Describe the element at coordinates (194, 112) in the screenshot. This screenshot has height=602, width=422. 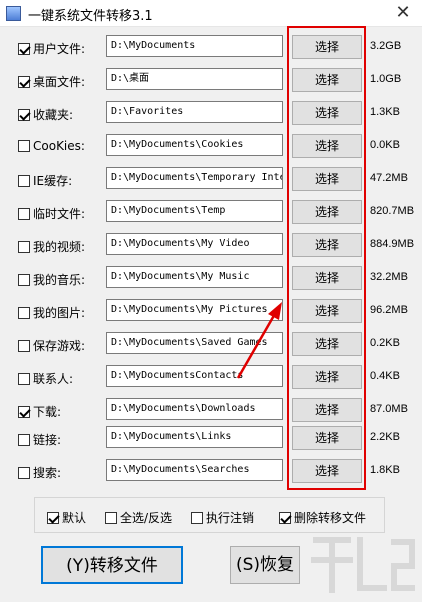
I see `path-field: D:\Favorites` at that location.